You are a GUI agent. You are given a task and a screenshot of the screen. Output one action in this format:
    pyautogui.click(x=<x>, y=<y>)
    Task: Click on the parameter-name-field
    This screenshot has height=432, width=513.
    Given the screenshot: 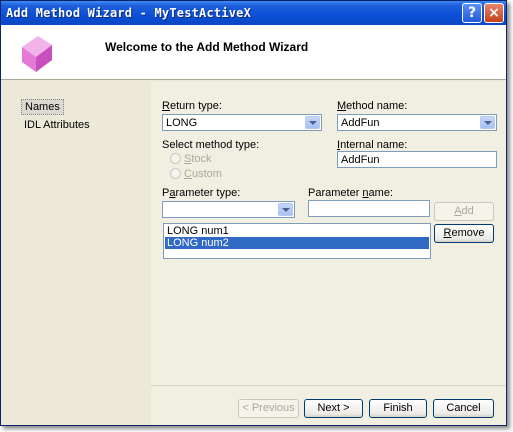 What is the action you would take?
    pyautogui.click(x=369, y=208)
    